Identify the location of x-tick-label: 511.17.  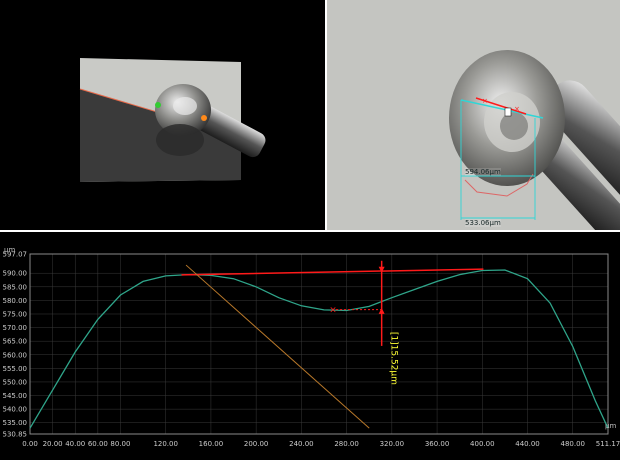
(608, 444).